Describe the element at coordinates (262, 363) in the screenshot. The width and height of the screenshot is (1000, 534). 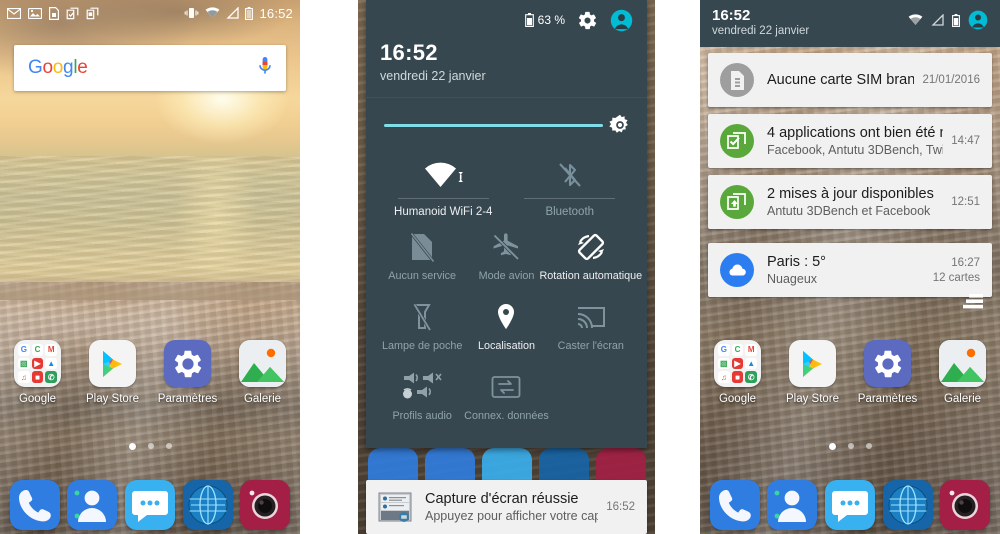
I see `gallery-icon` at that location.